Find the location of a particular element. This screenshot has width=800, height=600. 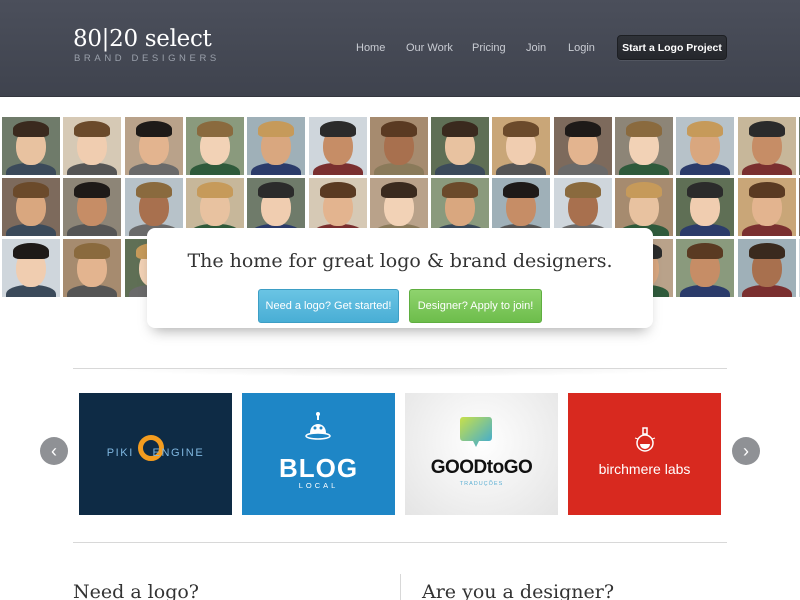

carousel-next-button: › is located at coordinates (746, 451).